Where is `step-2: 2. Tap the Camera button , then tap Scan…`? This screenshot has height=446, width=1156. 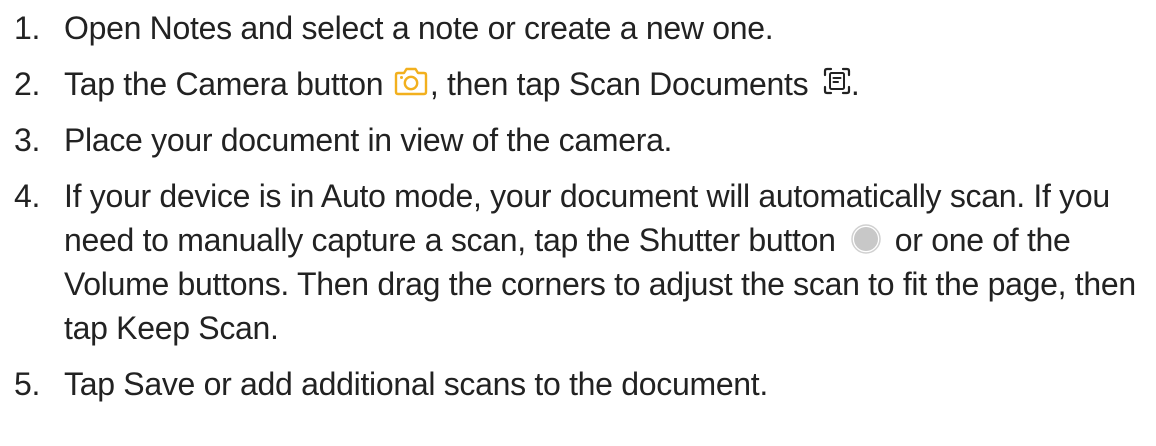
step-2: 2. Tap the Camera button , then tap Scan… is located at coordinates (582, 84).